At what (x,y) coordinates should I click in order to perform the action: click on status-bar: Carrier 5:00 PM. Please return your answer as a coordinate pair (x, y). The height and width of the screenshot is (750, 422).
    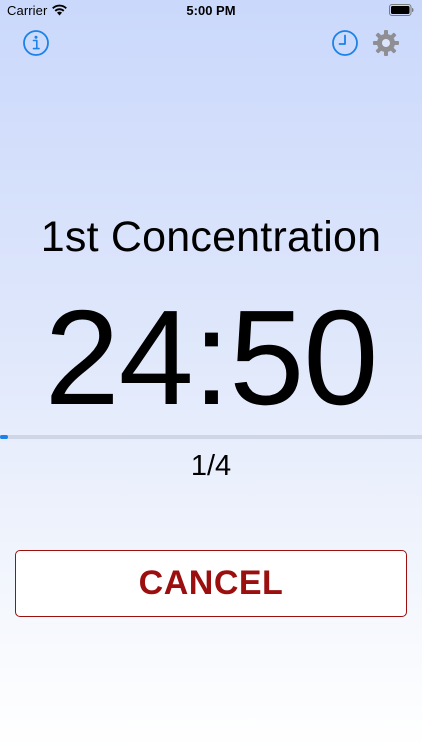
    Looking at the image, I should click on (211, 12).